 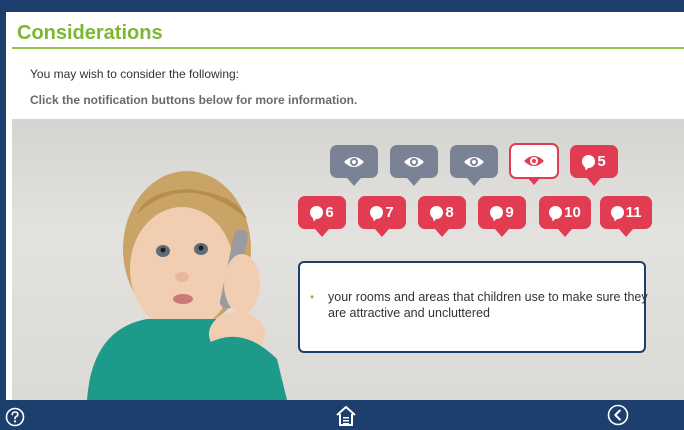 What do you see at coordinates (633, 212) in the screenshot?
I see `notification-button-11-label: 11` at bounding box center [633, 212].